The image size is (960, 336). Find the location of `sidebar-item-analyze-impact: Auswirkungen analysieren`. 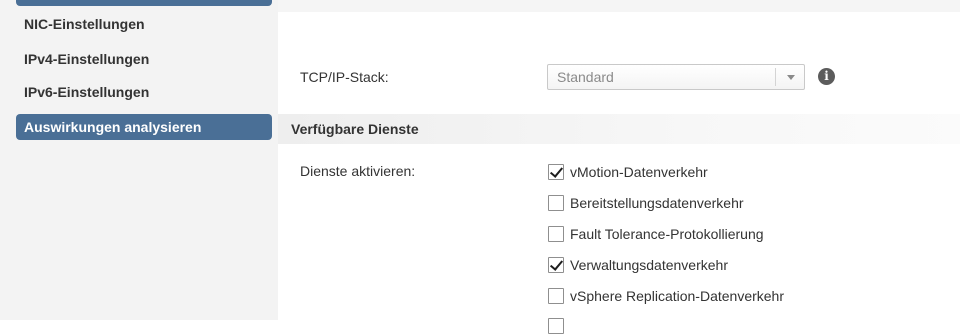

sidebar-item-analyze-impact: Auswirkungen analysieren is located at coordinates (144, 127).